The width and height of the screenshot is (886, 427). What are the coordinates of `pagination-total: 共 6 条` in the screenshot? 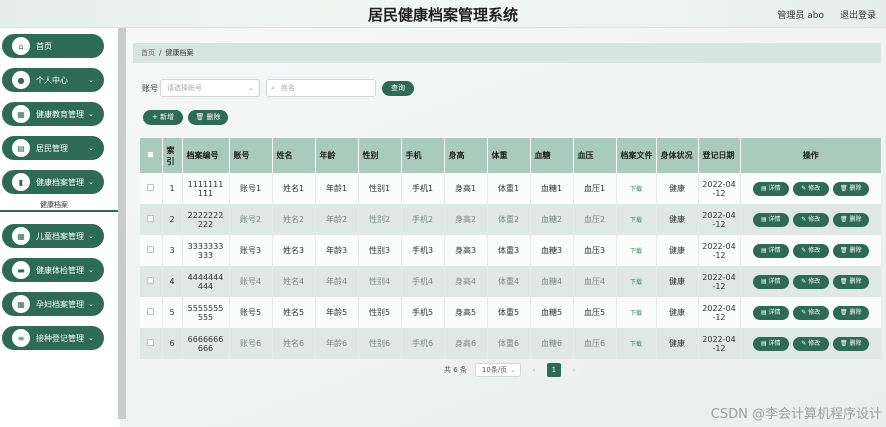 It's located at (455, 370).